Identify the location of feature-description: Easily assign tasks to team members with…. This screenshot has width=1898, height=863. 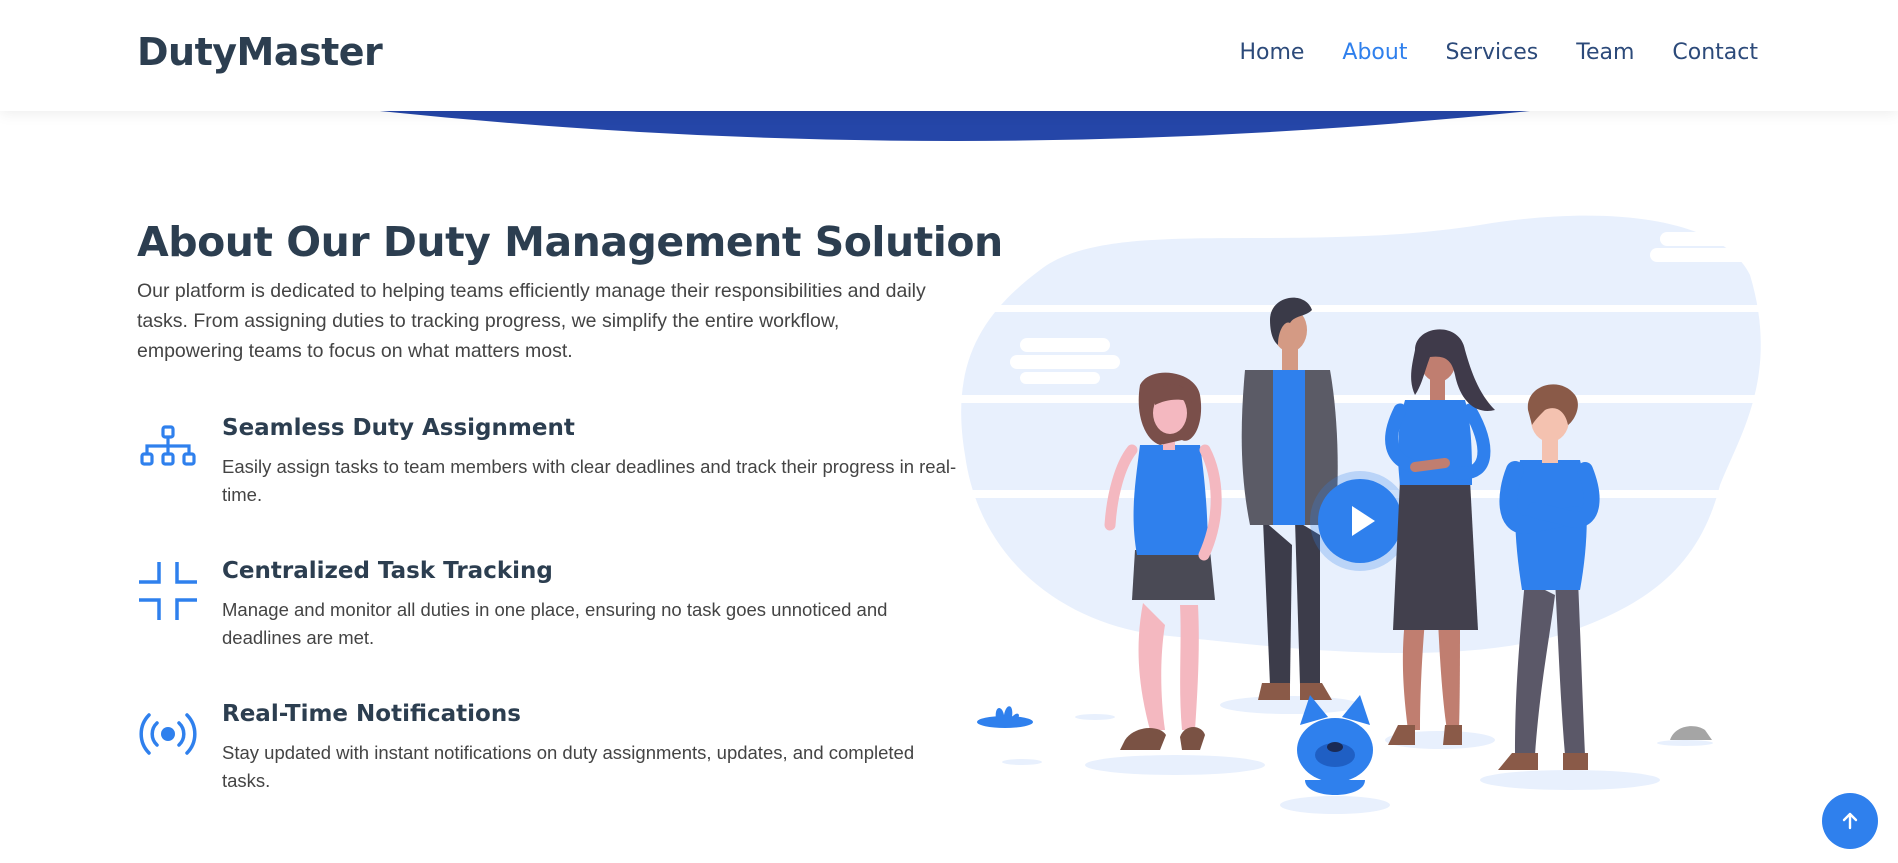
(589, 480).